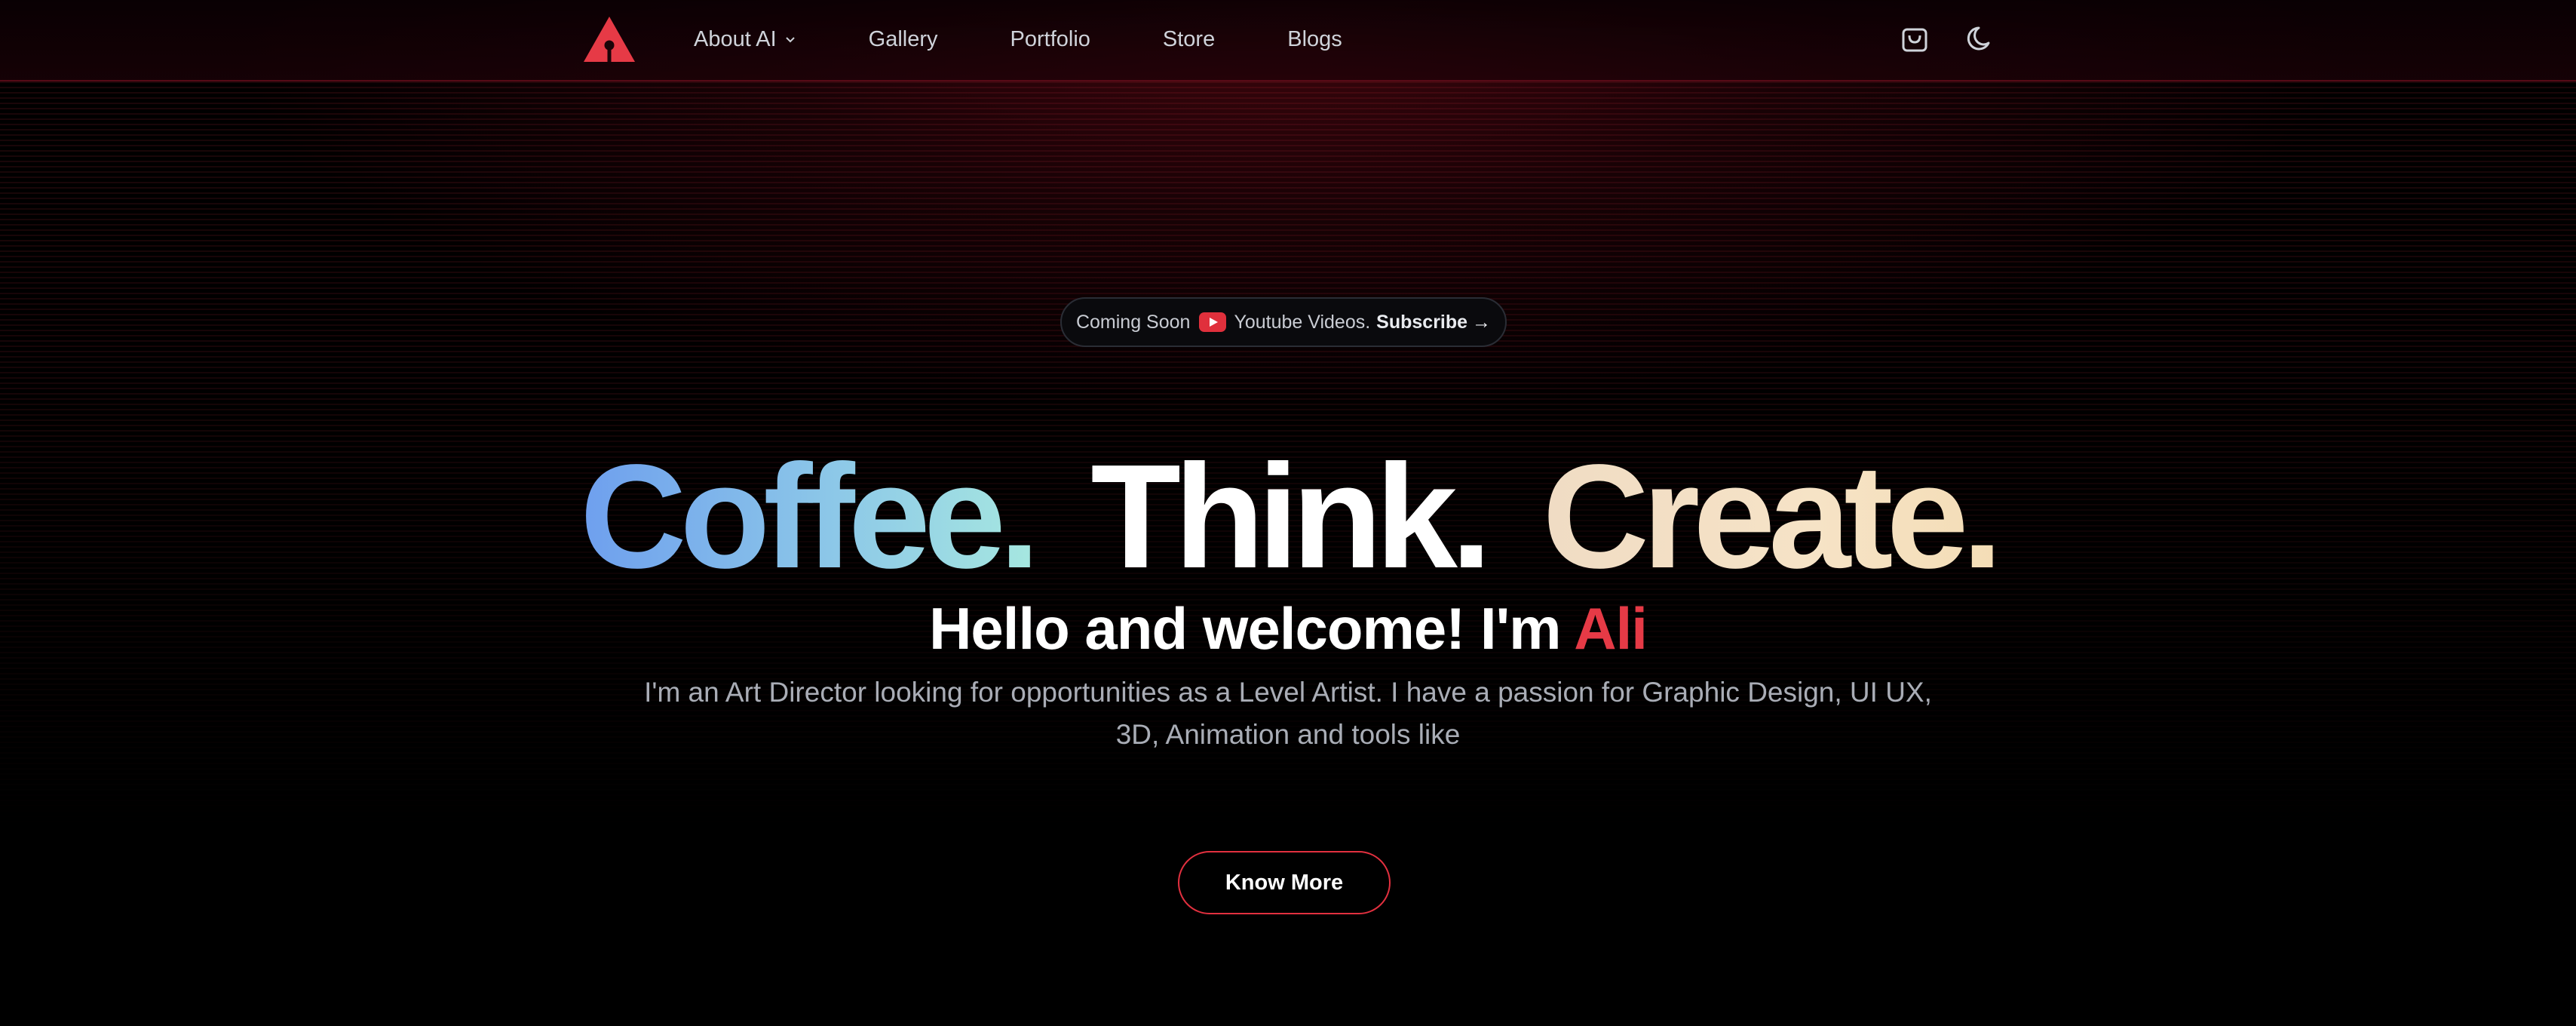 Image resolution: width=2576 pixels, height=1026 pixels. What do you see at coordinates (1245, 628) in the screenshot?
I see `greeting-text: Hello and welcome! I'm` at bounding box center [1245, 628].